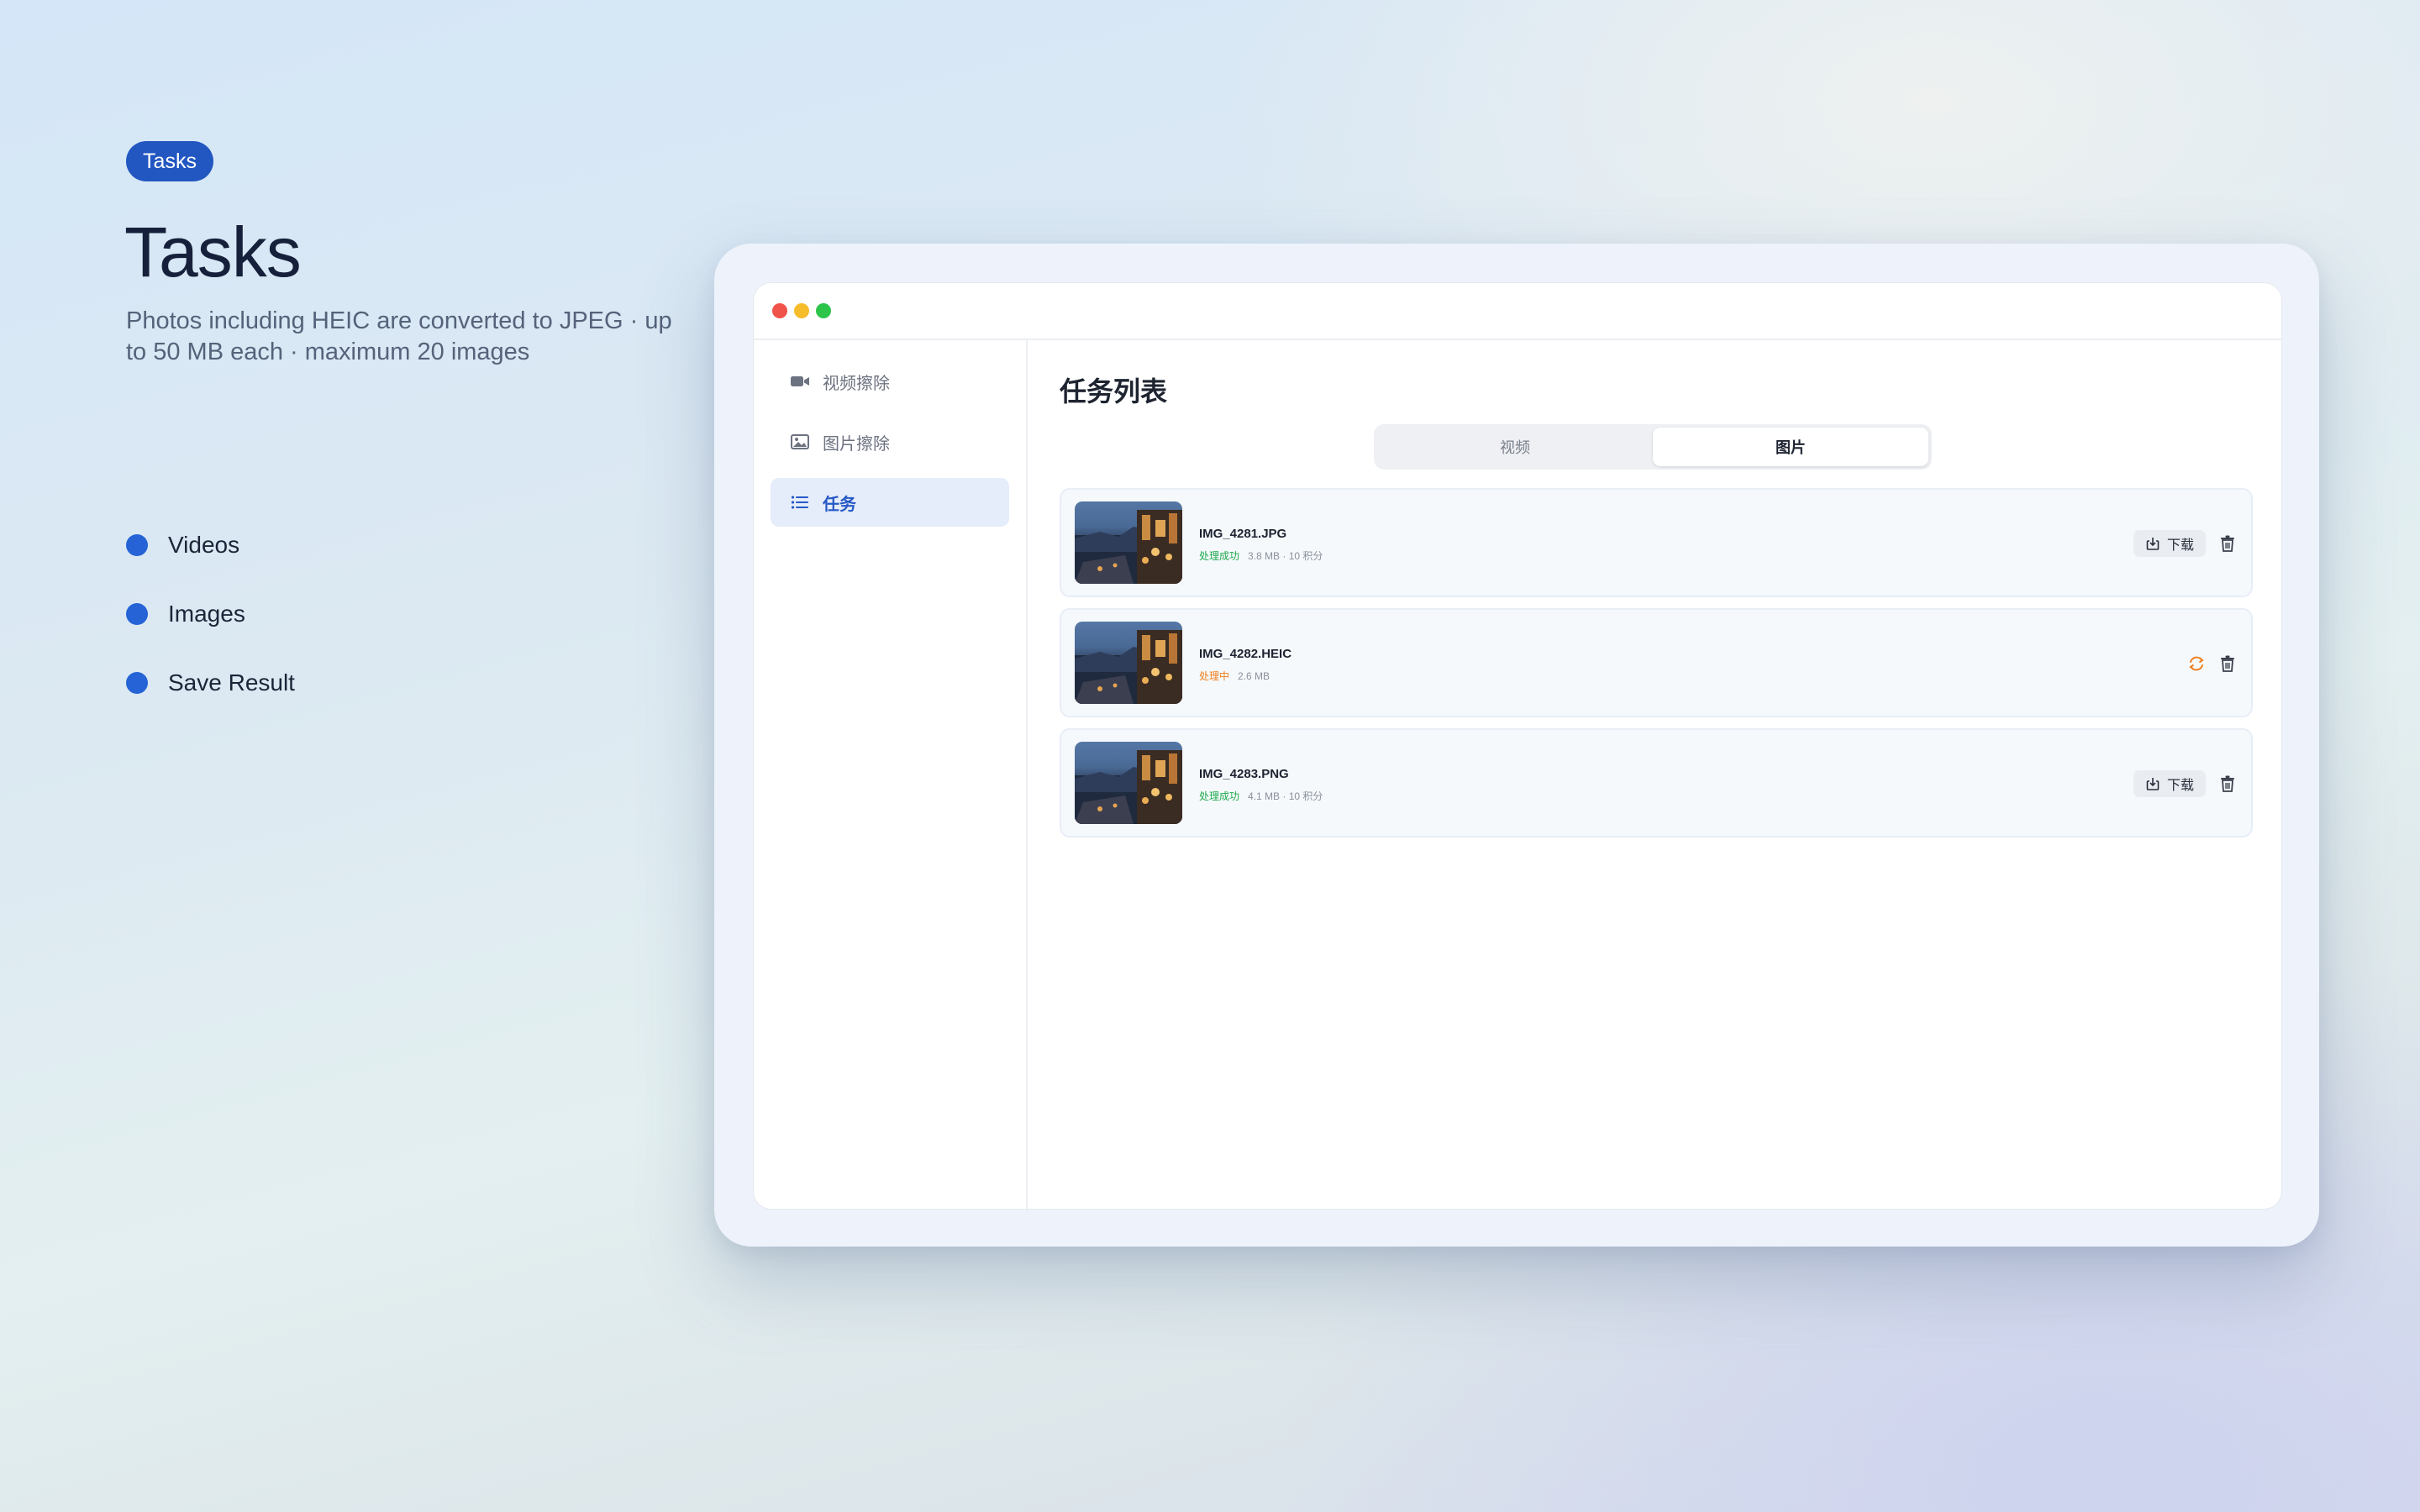 The image size is (2420, 1512). I want to click on task-meta: 处理成功 3.8 MB · 10 积分, so click(1261, 556).